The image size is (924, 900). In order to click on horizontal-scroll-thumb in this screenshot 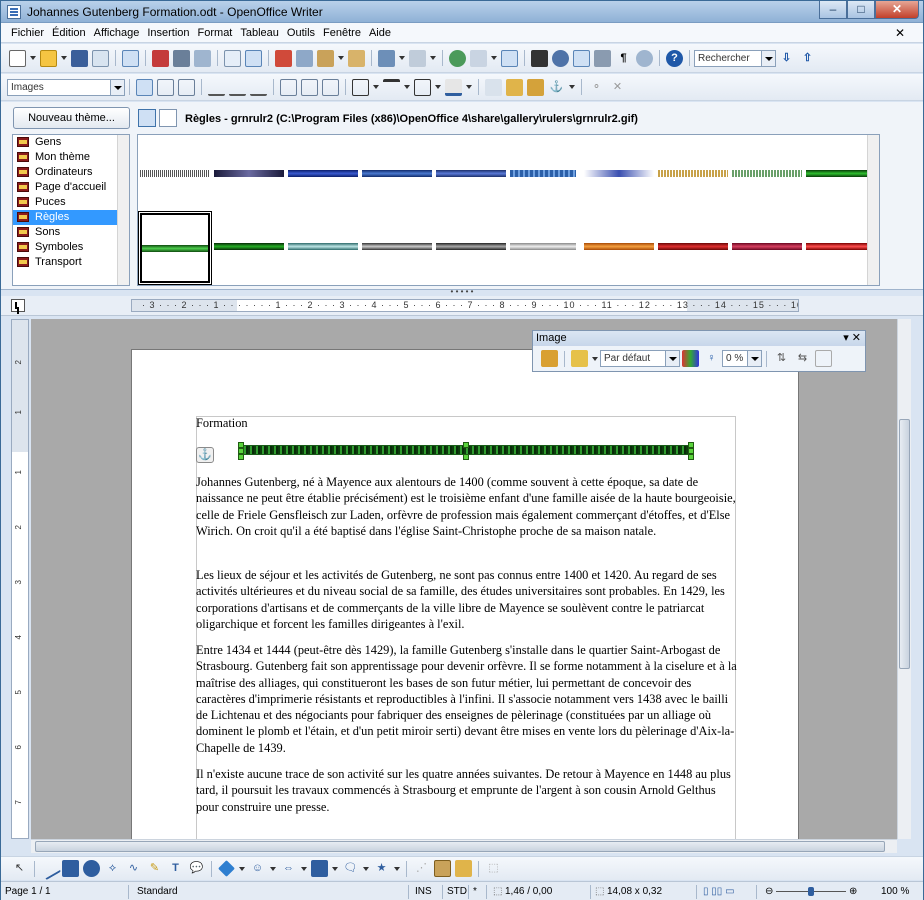, I will do `click(460, 846)`.